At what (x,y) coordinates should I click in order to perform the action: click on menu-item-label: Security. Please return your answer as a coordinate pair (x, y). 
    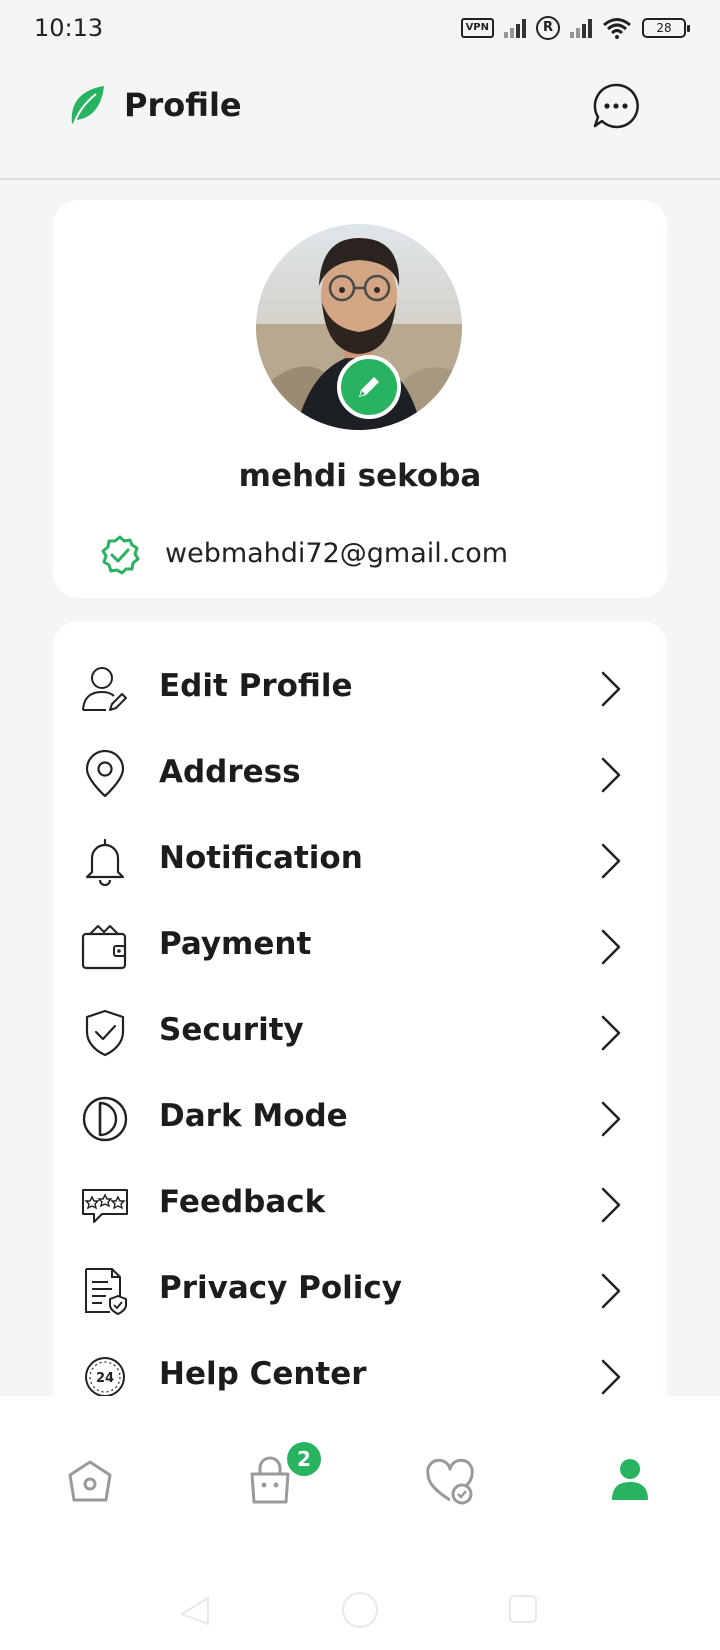
    Looking at the image, I should click on (231, 1030).